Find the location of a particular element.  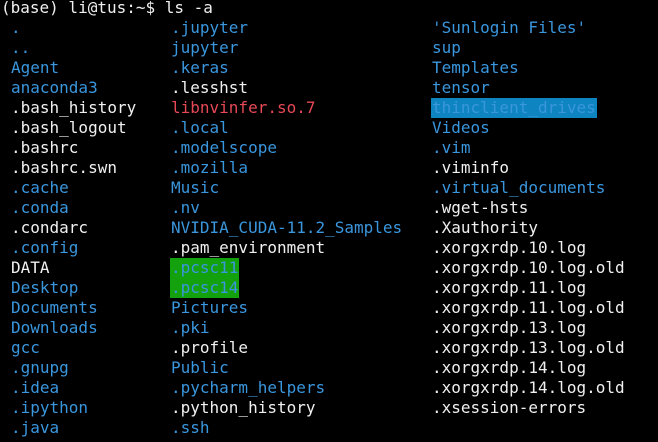

listing-entry-name: .profile is located at coordinates (210, 347).